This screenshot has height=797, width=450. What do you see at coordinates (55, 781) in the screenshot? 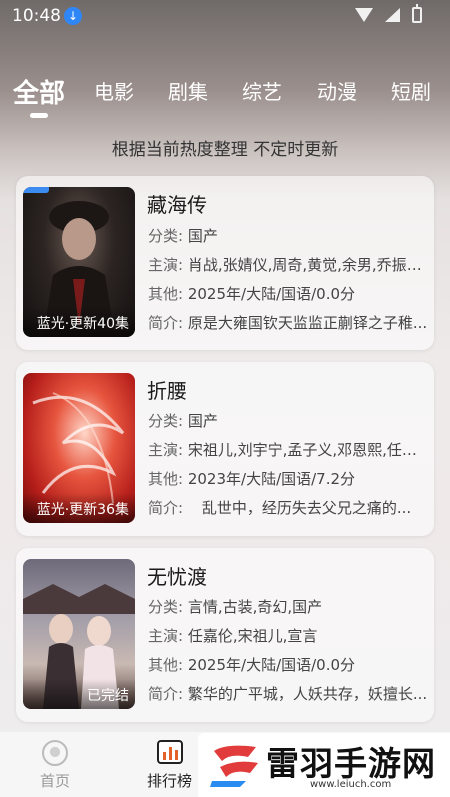
I see `nav-home-label: 首页` at bounding box center [55, 781].